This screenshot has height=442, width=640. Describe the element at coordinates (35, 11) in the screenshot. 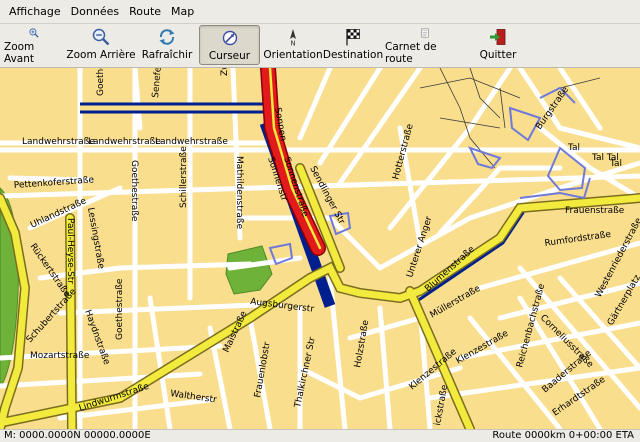

I see `menu-affichage: Affichage` at that location.